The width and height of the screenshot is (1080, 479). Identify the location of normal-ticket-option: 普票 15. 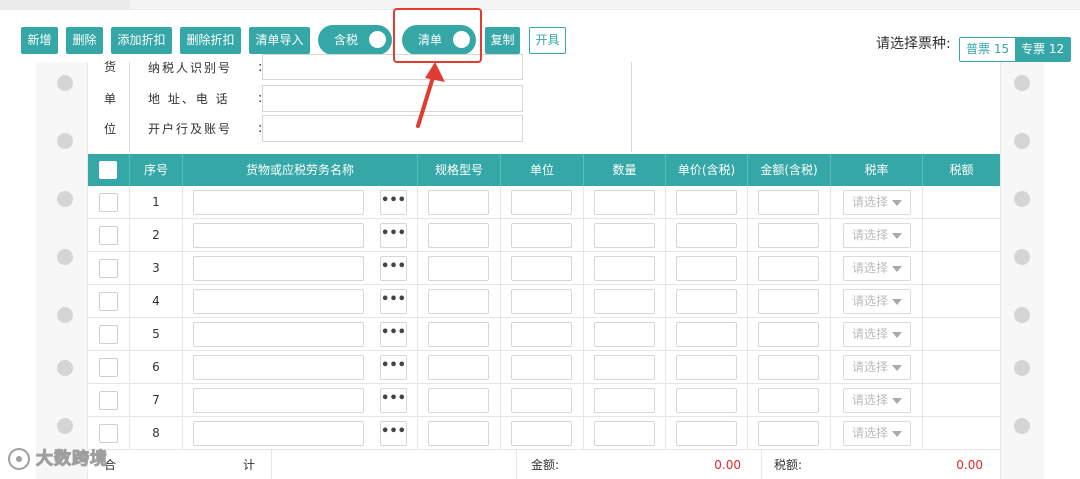
(988, 49).